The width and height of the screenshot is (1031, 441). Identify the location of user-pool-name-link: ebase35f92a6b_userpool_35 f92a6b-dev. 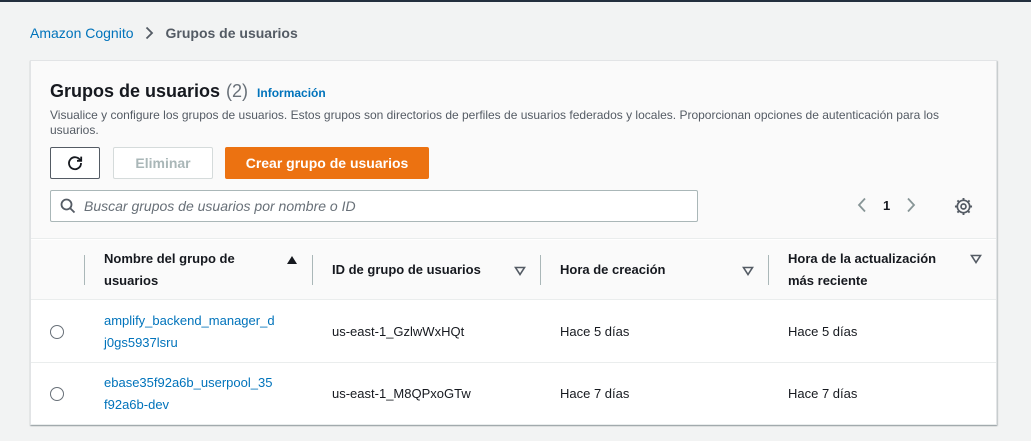
(204, 394).